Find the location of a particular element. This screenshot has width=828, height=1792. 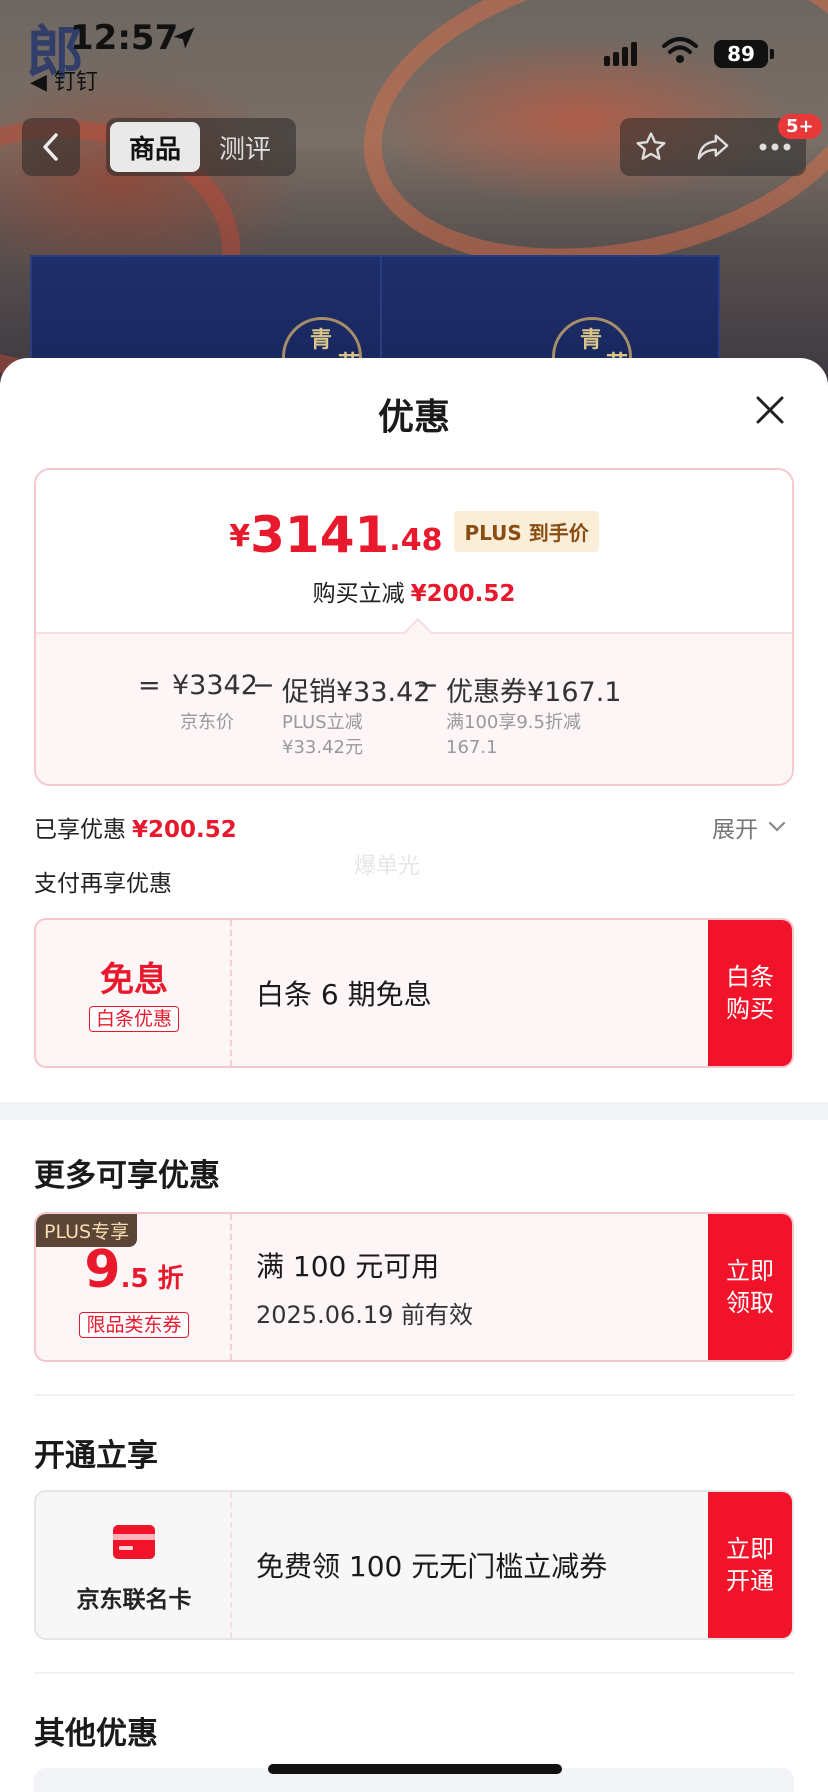

plus-coupon-body: 满 100 元可用 2025.06.19 前有效 is located at coordinates (364, 1287).